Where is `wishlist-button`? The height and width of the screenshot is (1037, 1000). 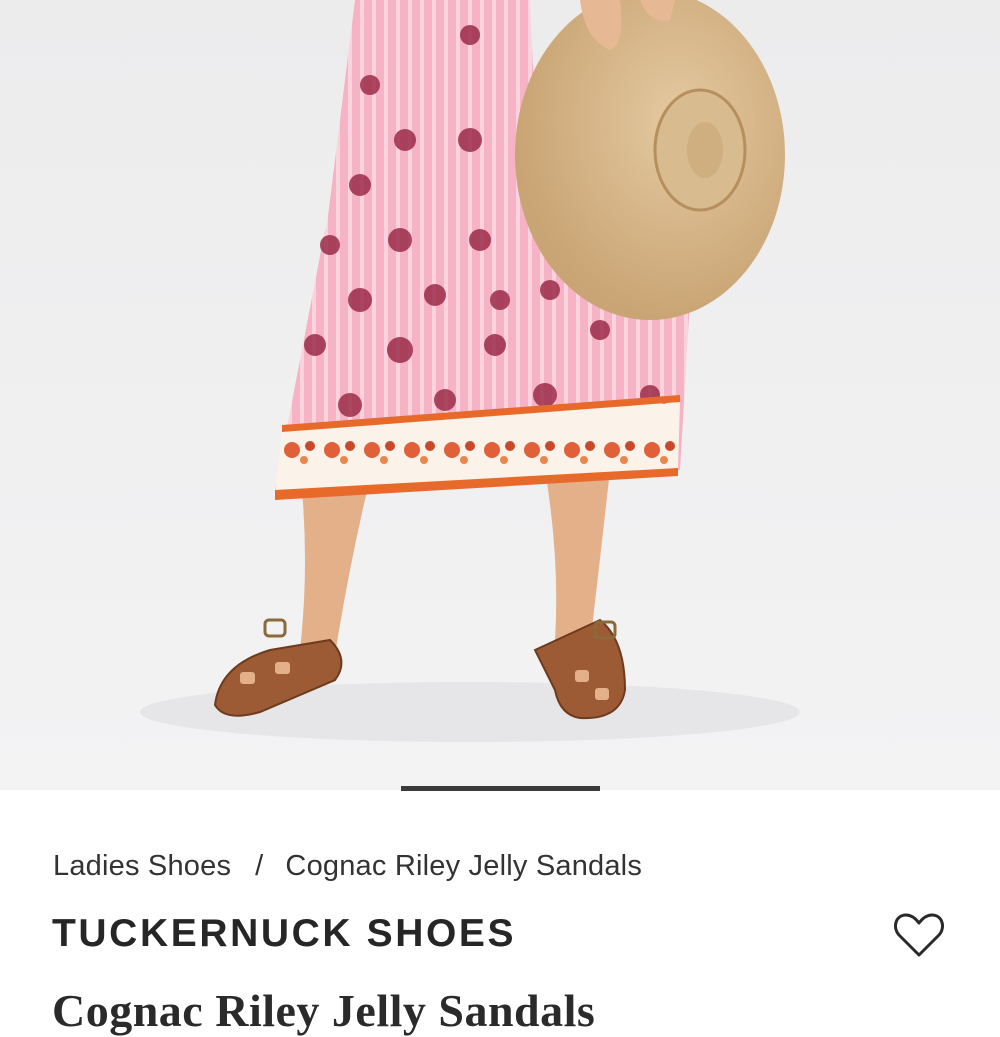
wishlist-button is located at coordinates (919, 935).